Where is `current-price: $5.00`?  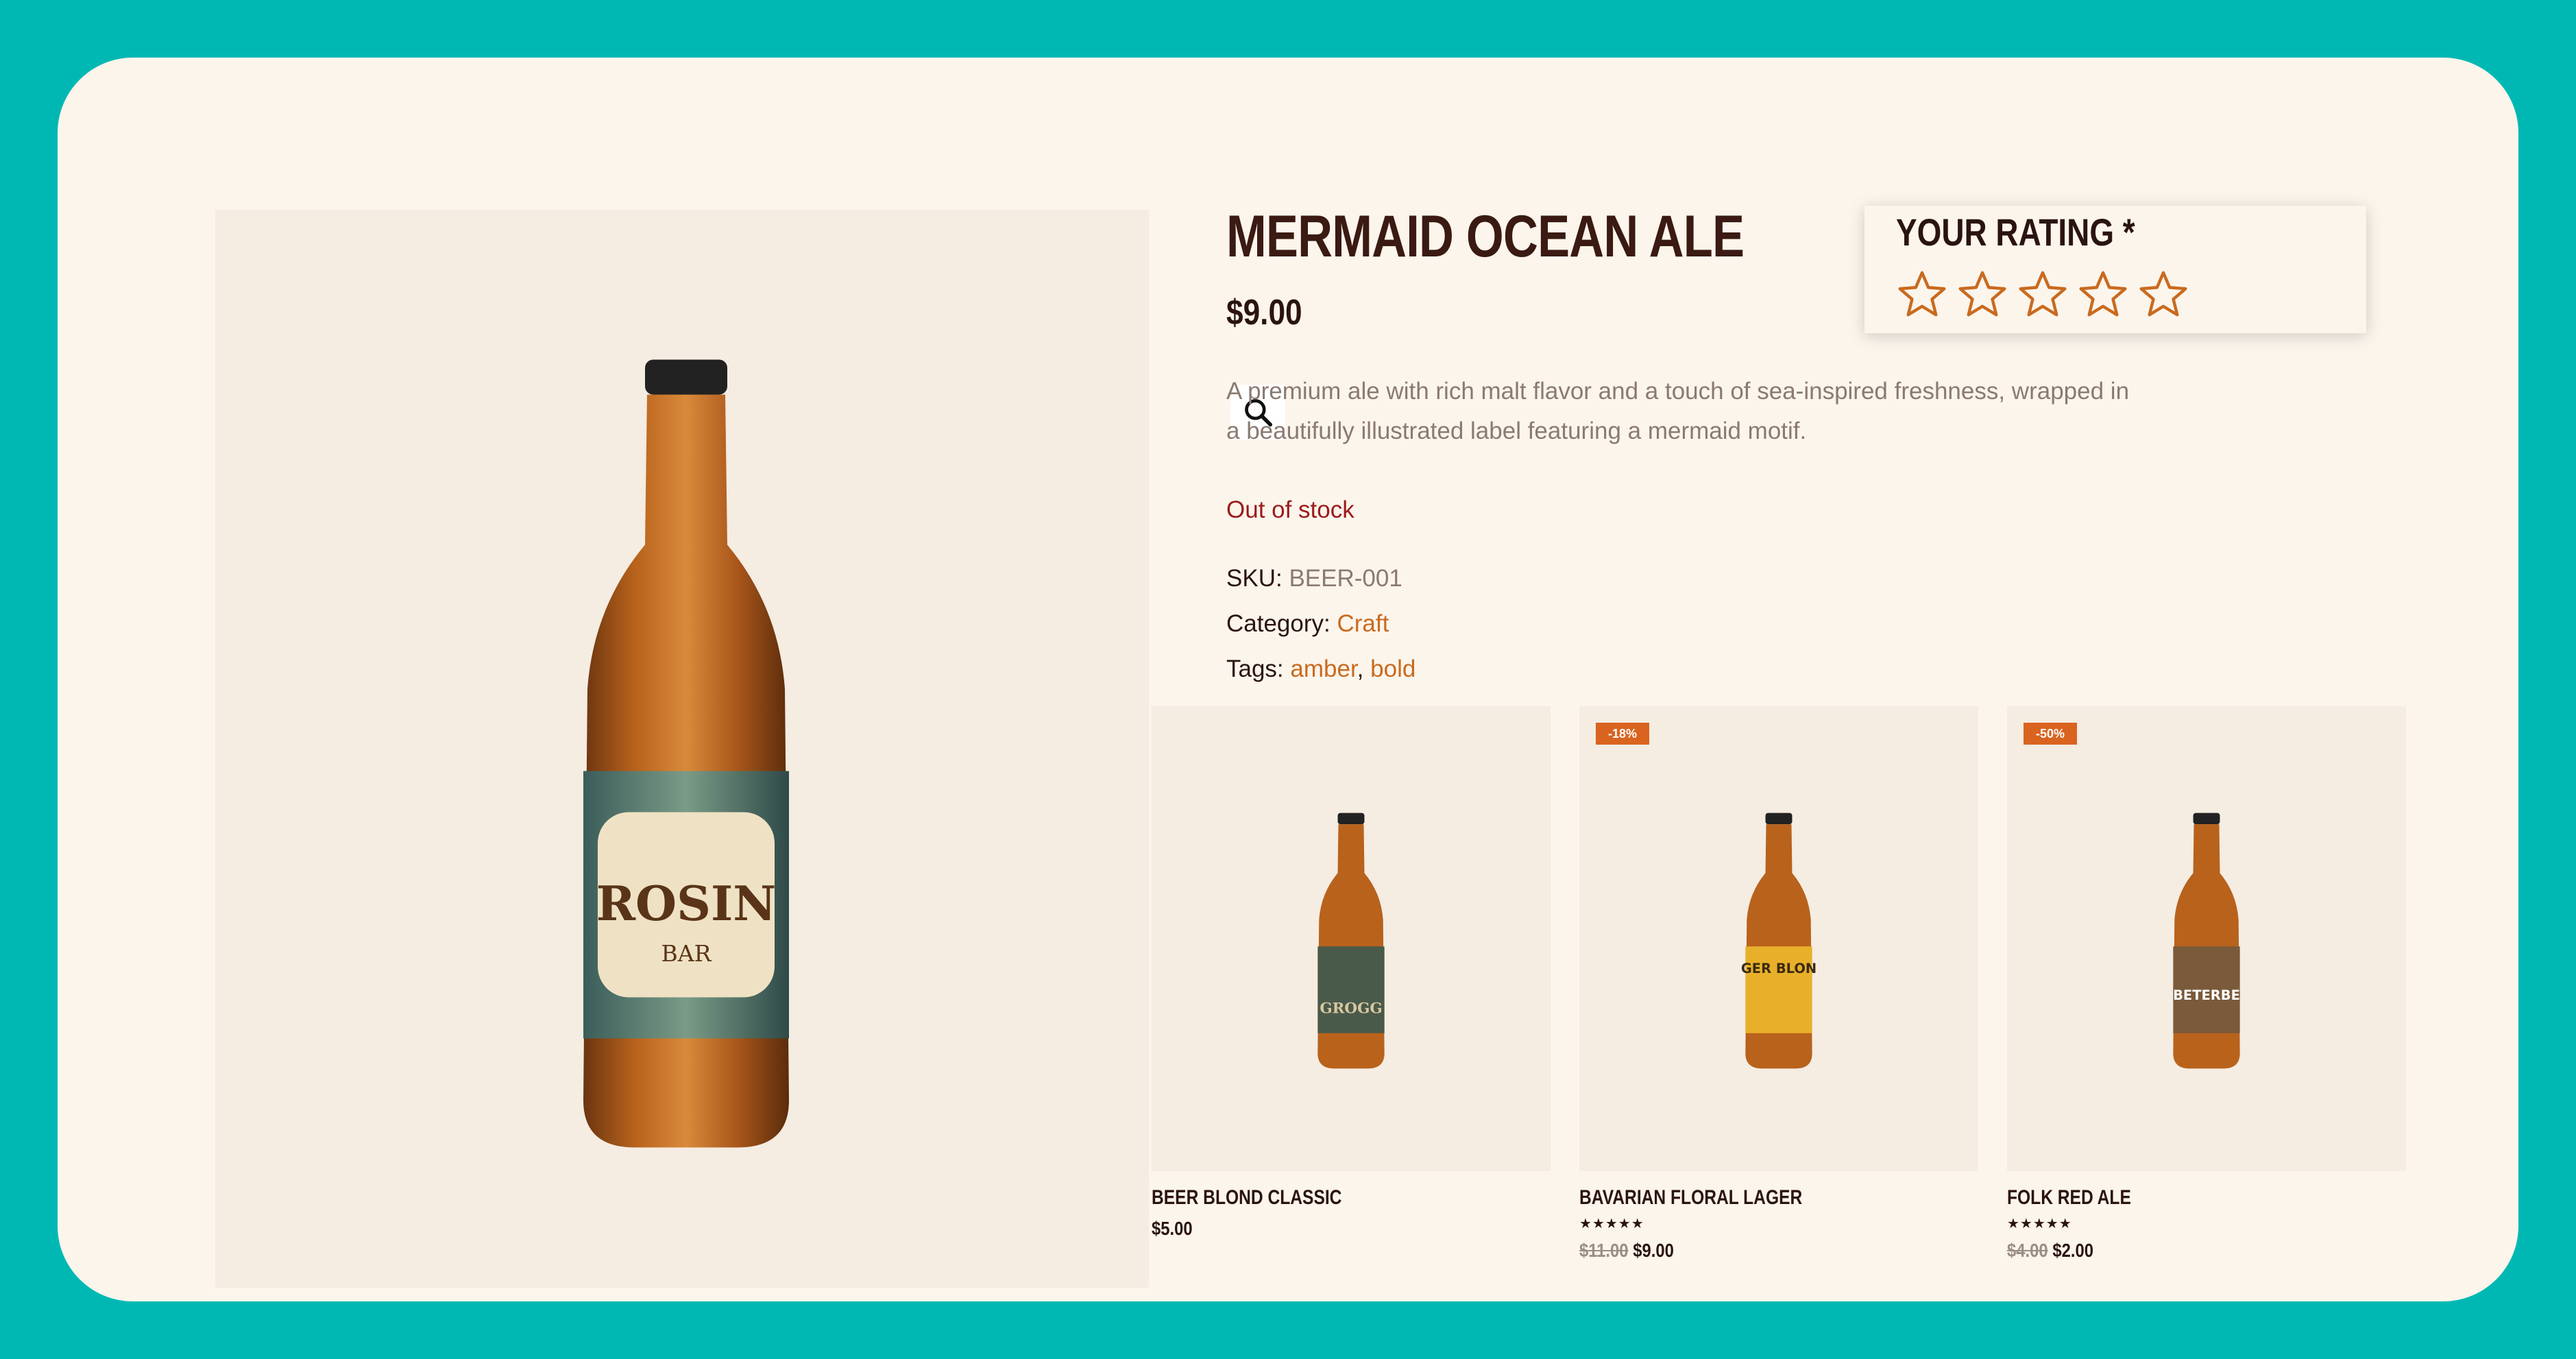
current-price: $5.00 is located at coordinates (1172, 1228).